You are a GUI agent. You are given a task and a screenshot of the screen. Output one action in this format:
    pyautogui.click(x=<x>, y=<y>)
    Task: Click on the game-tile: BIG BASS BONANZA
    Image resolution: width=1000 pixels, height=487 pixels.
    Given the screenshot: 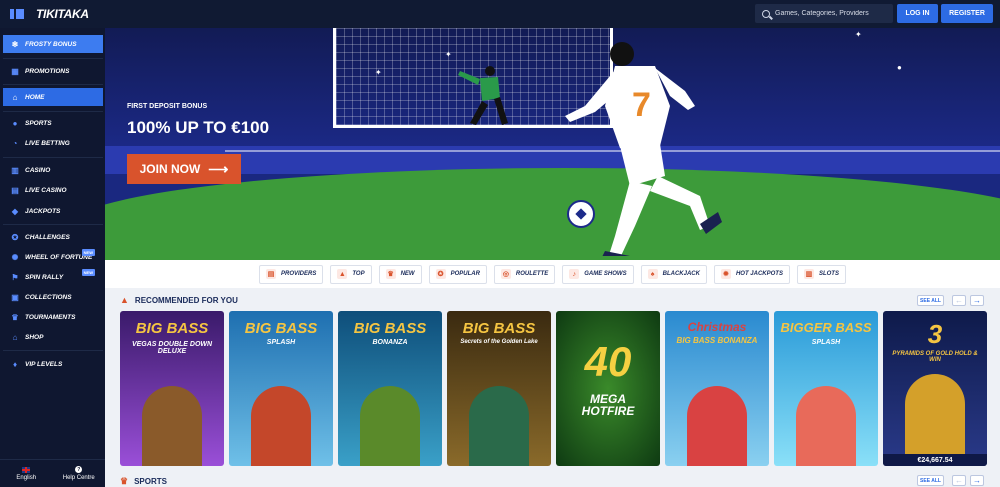 What is the action you would take?
    pyautogui.click(x=390, y=388)
    